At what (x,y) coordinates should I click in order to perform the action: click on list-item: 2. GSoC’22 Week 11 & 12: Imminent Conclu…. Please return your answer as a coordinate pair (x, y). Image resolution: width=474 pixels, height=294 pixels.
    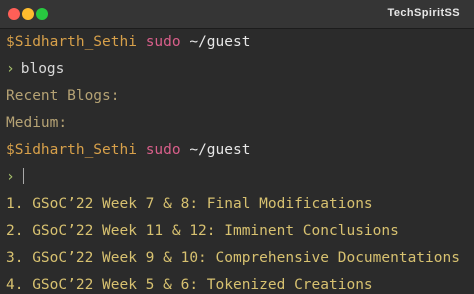
    Looking at the image, I should click on (202, 231).